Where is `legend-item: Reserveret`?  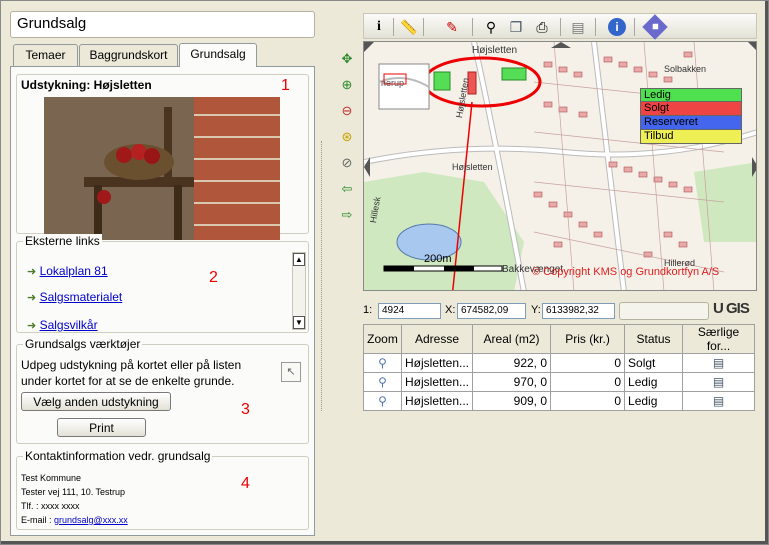 legend-item: Reserveret is located at coordinates (691, 123).